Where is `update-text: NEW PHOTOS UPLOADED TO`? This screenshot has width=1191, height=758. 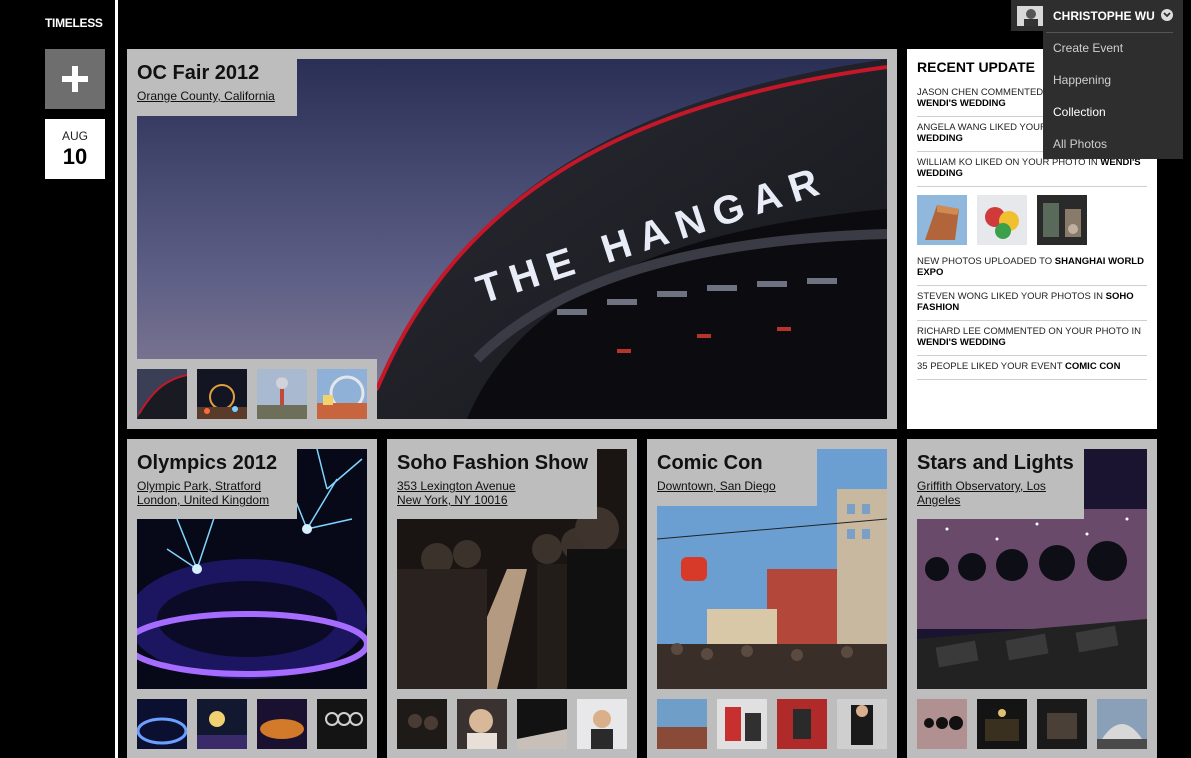
update-text: NEW PHOTOS UPLOADED TO is located at coordinates (986, 261).